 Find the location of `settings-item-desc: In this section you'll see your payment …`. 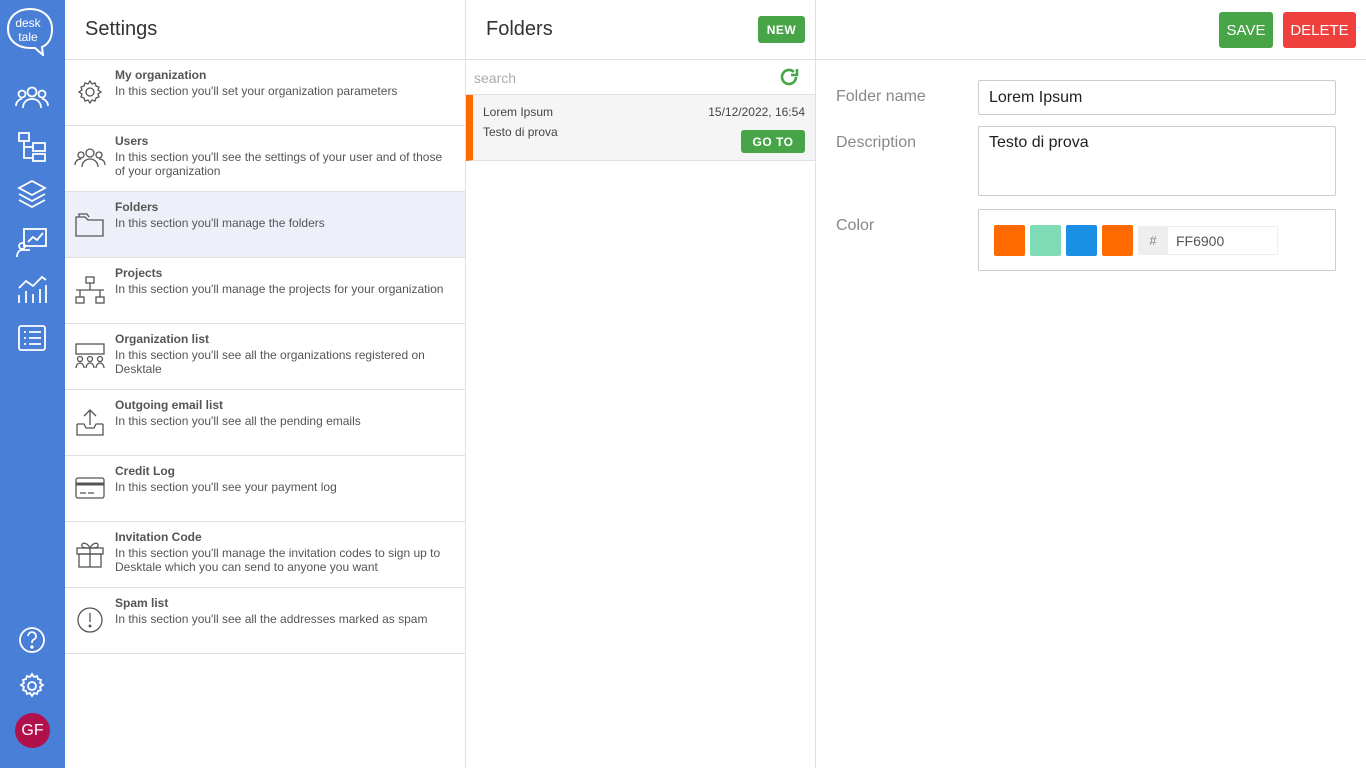

settings-item-desc: In this section you'll see your payment … is located at coordinates (226, 487).